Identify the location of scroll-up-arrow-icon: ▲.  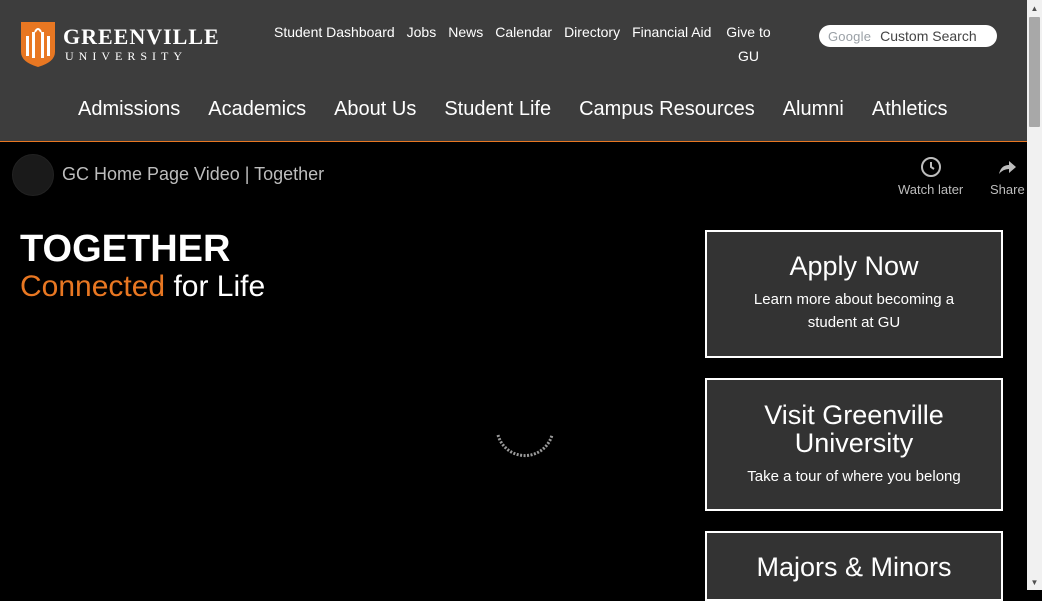
(1034, 8).